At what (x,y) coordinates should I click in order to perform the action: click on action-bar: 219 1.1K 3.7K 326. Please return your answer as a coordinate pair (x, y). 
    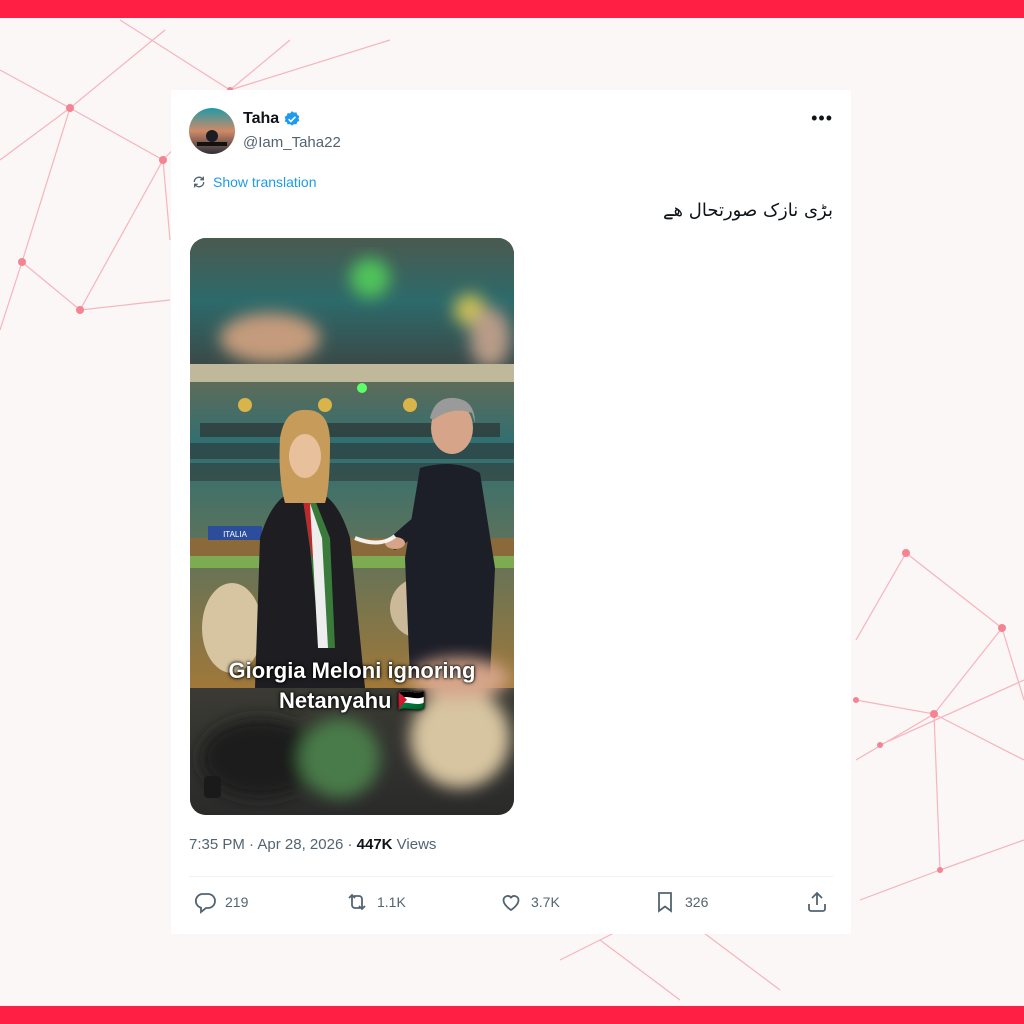
    Looking at the image, I should click on (511, 904).